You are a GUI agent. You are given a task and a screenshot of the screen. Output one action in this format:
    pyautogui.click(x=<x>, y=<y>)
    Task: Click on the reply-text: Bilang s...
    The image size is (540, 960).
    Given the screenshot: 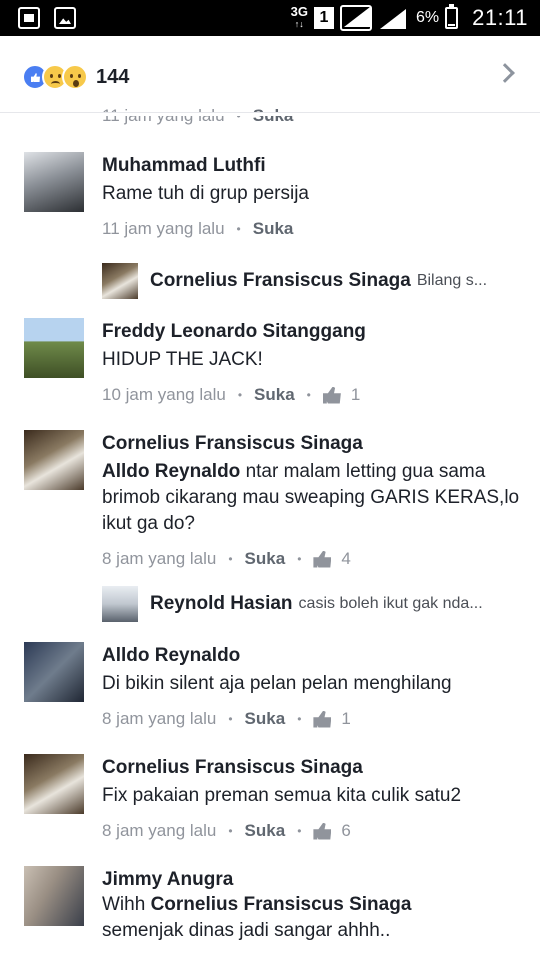 What is the action you would take?
    pyautogui.click(x=452, y=280)
    